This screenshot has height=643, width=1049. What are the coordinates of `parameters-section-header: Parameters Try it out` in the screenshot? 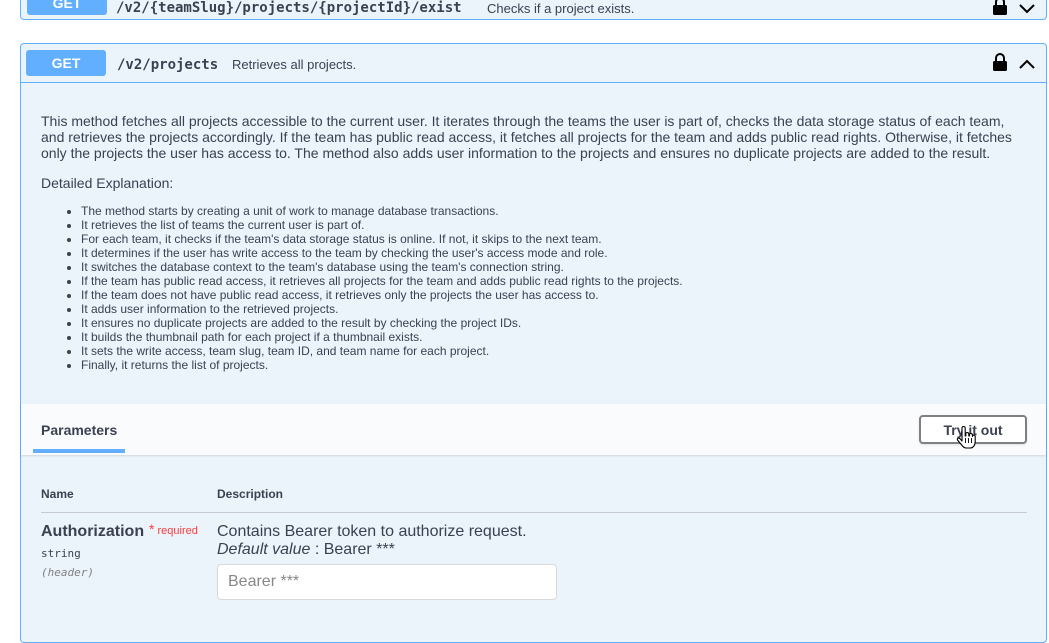 It's located at (533, 429).